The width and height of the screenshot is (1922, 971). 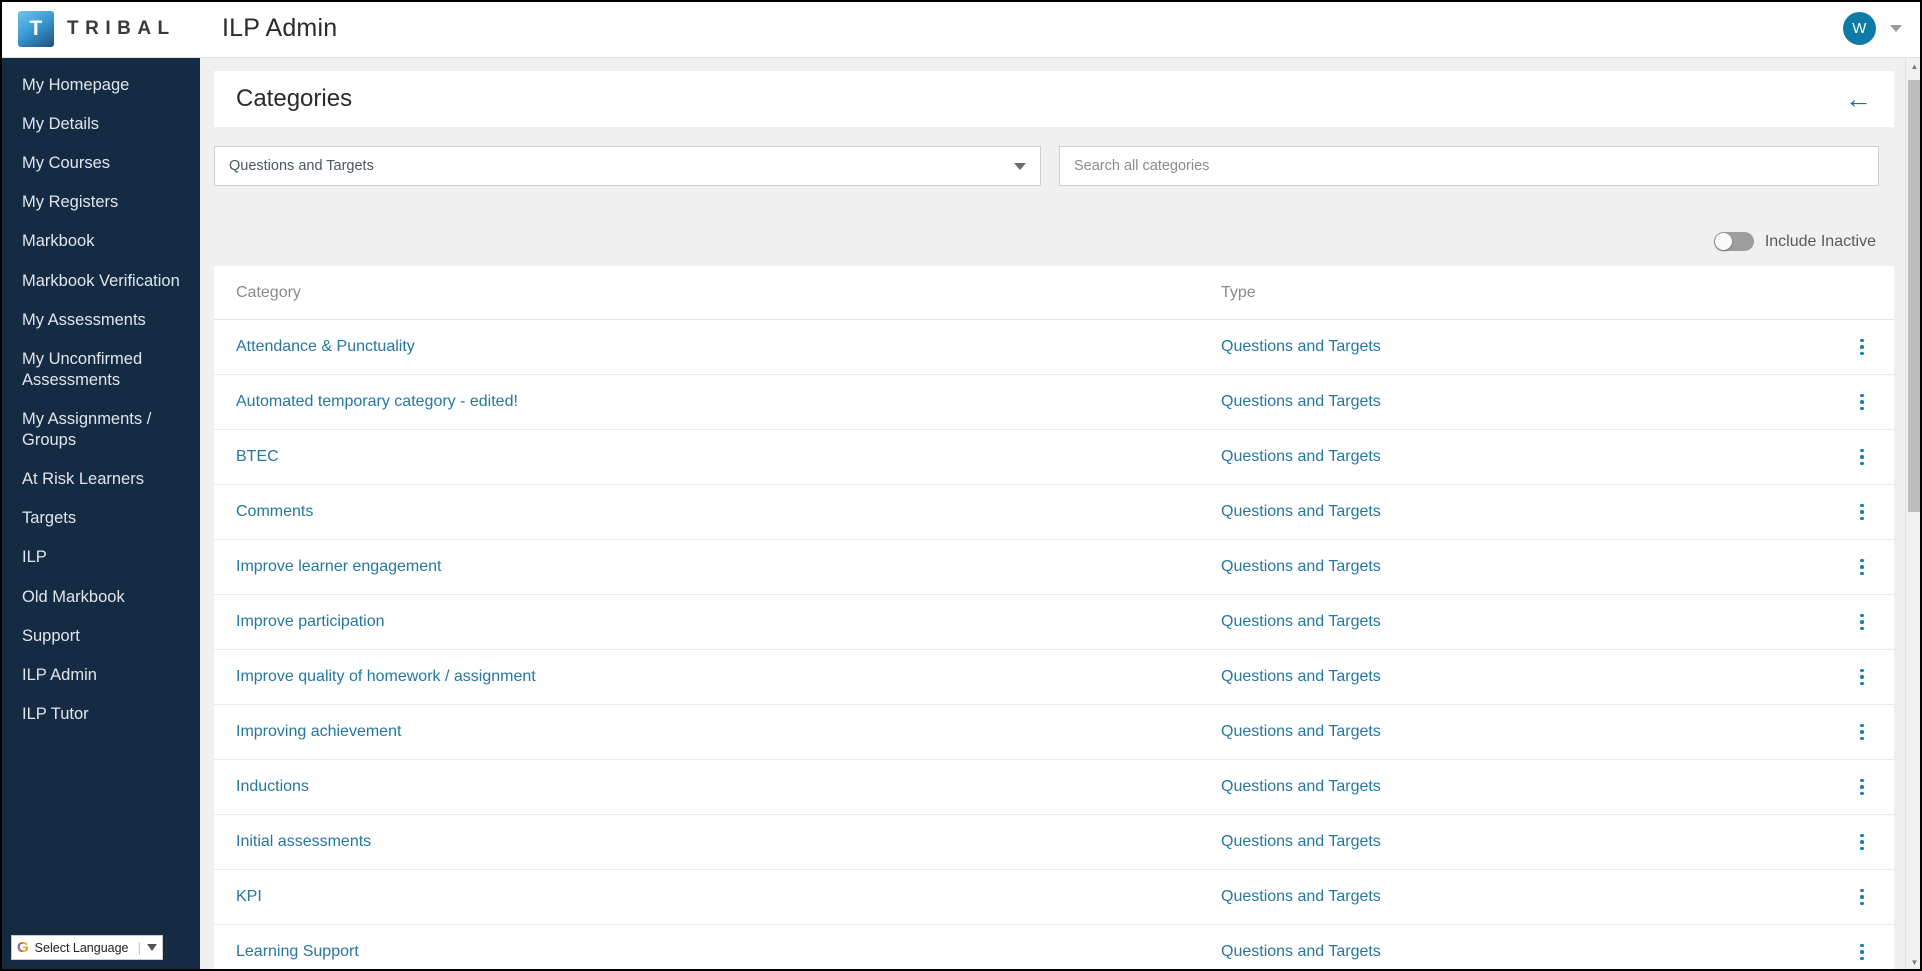 I want to click on sidebar-item-at-risk-learners: At Risk Learners, so click(x=100, y=479).